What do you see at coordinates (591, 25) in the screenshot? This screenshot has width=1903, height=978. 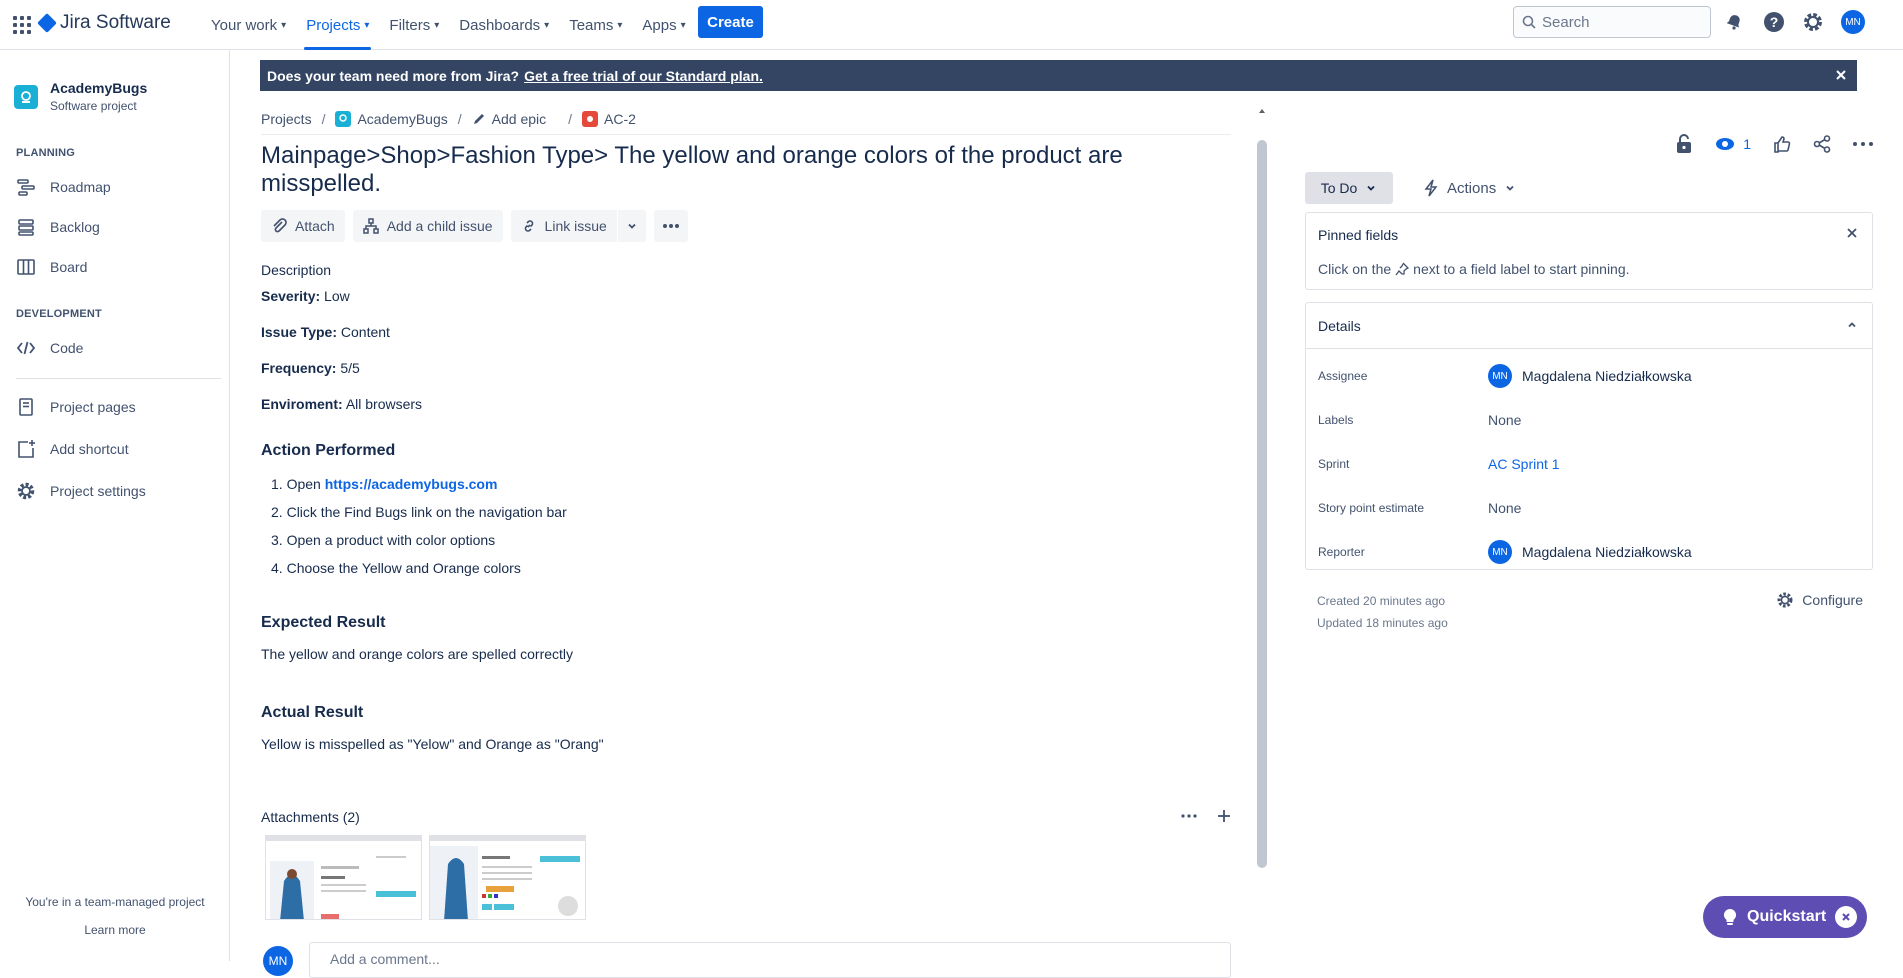 I see `menu-label: Teams` at bounding box center [591, 25].